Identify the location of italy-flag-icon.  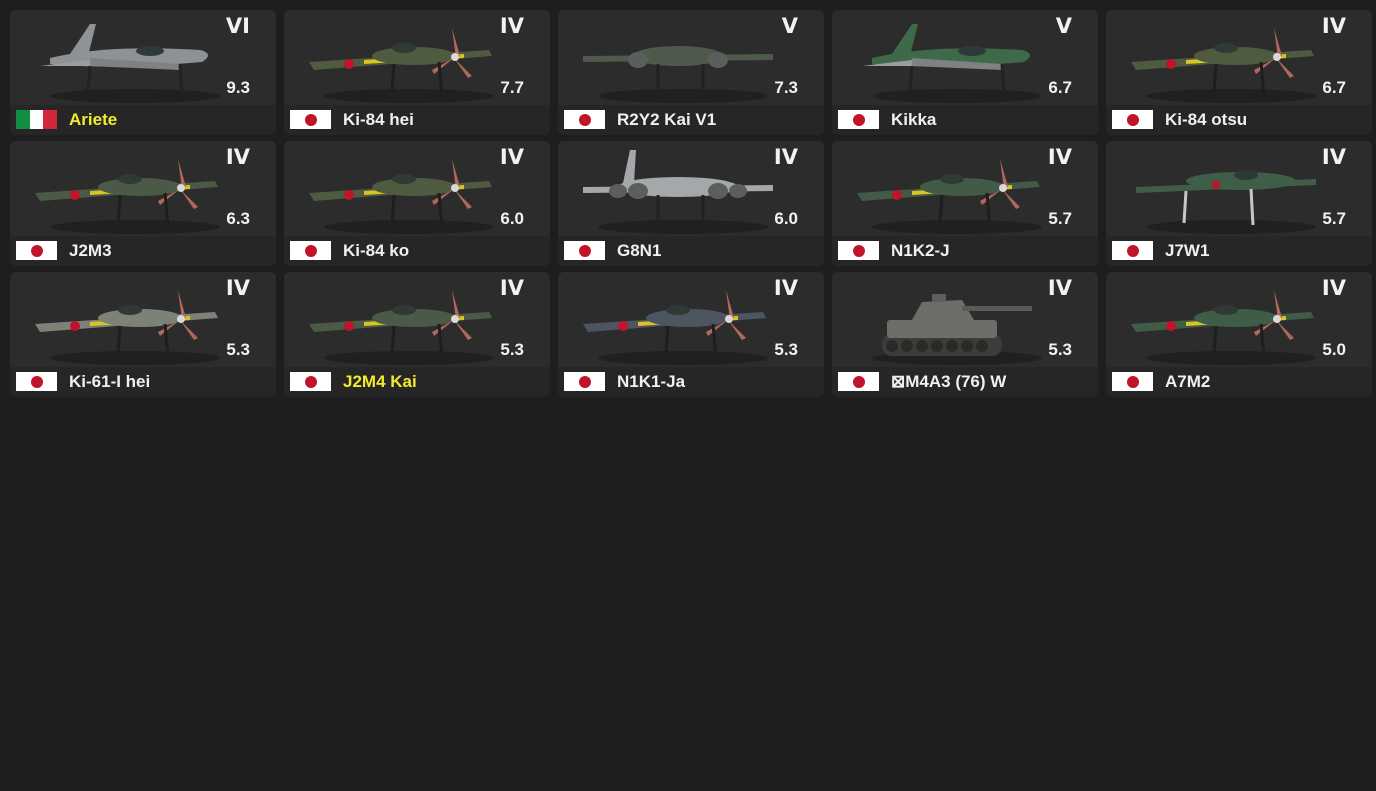
(37, 119).